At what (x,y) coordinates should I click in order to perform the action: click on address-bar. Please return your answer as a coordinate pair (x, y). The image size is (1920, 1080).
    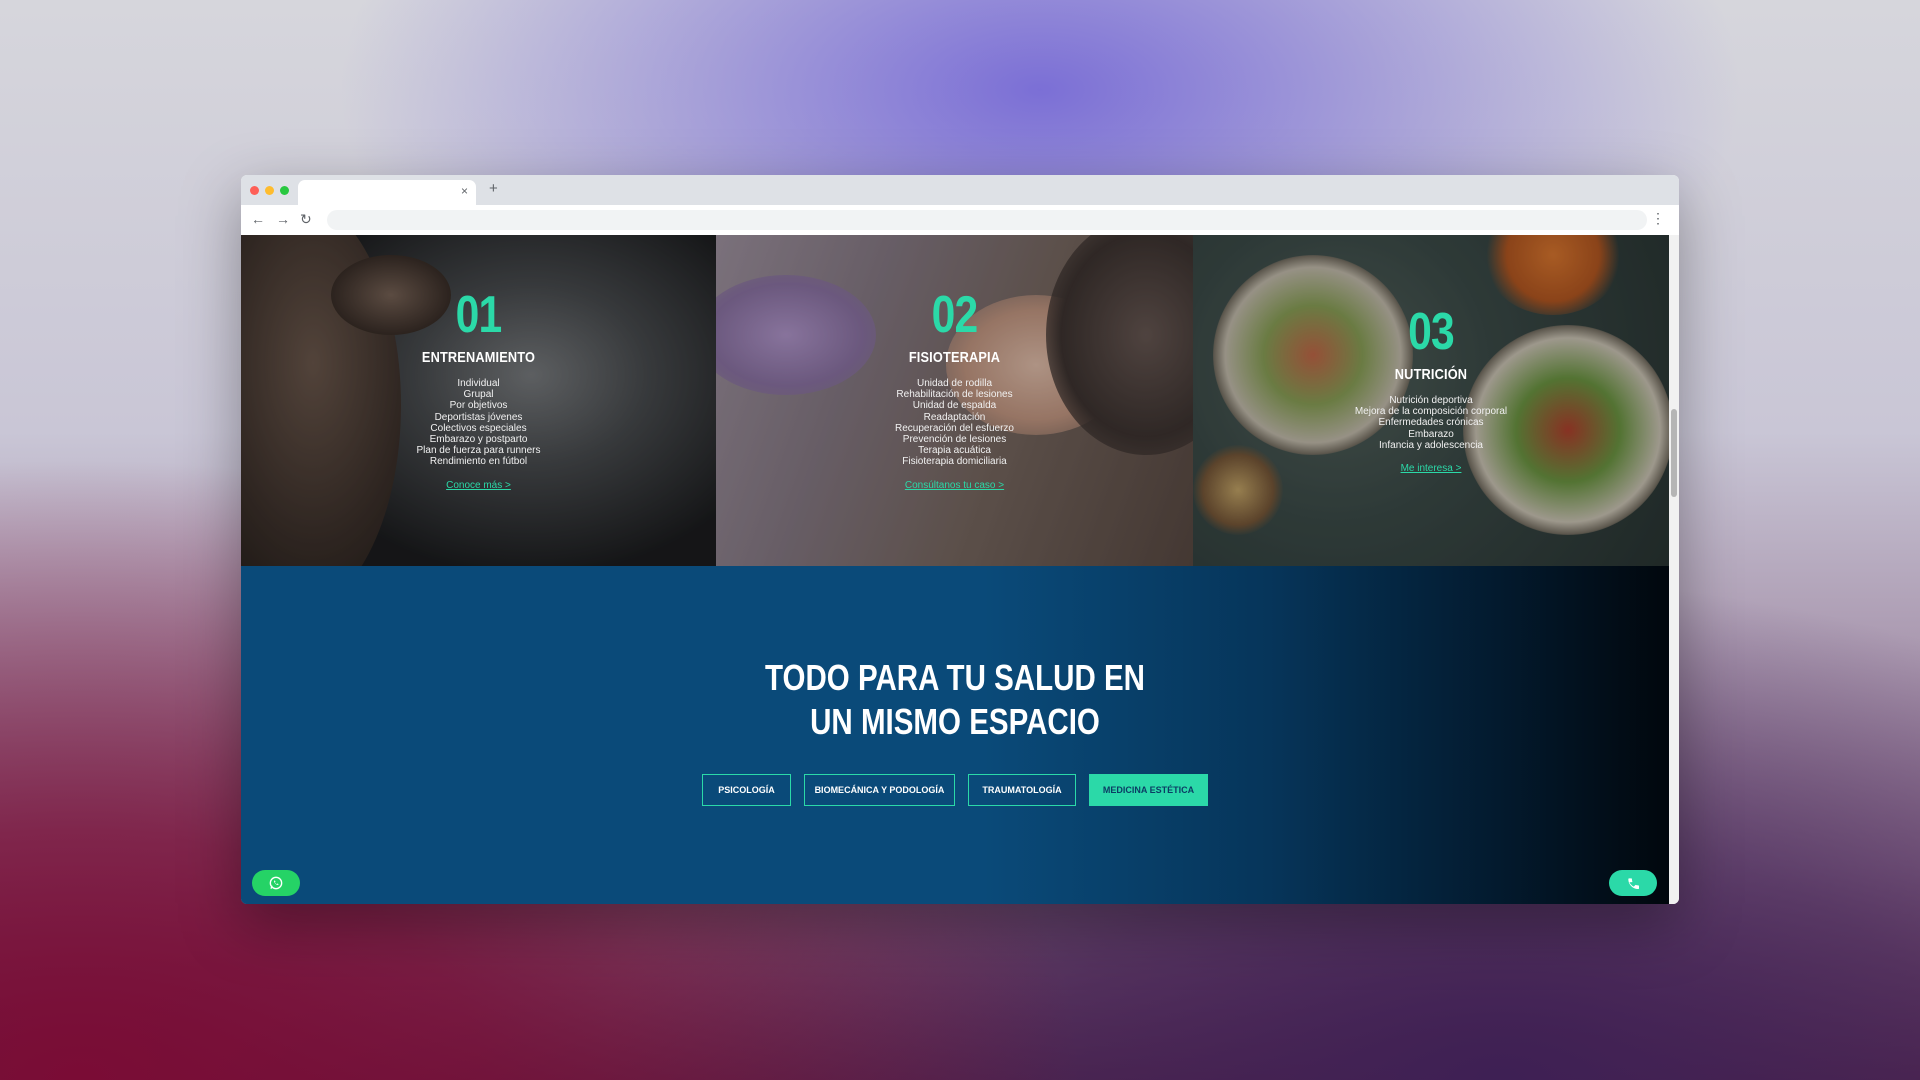
    Looking at the image, I should click on (987, 220).